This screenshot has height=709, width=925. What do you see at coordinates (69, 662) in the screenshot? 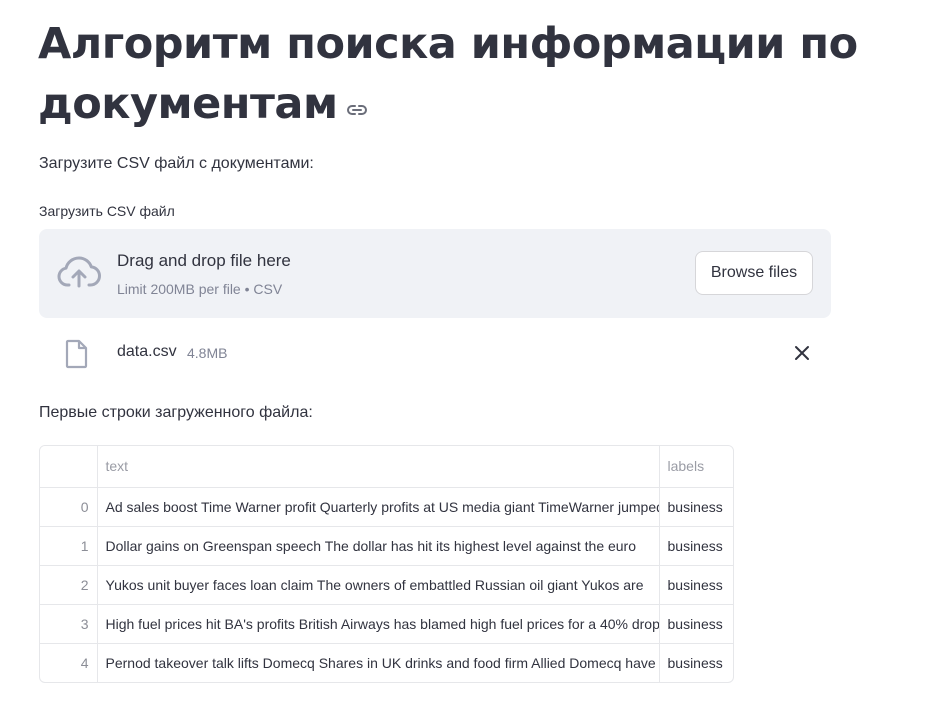
I see `row-index: 4` at bounding box center [69, 662].